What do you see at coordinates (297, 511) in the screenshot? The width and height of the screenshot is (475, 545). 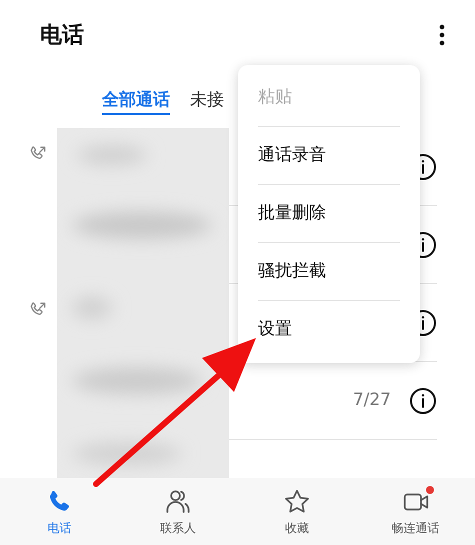 I see `nav-tab: 收藏` at bounding box center [297, 511].